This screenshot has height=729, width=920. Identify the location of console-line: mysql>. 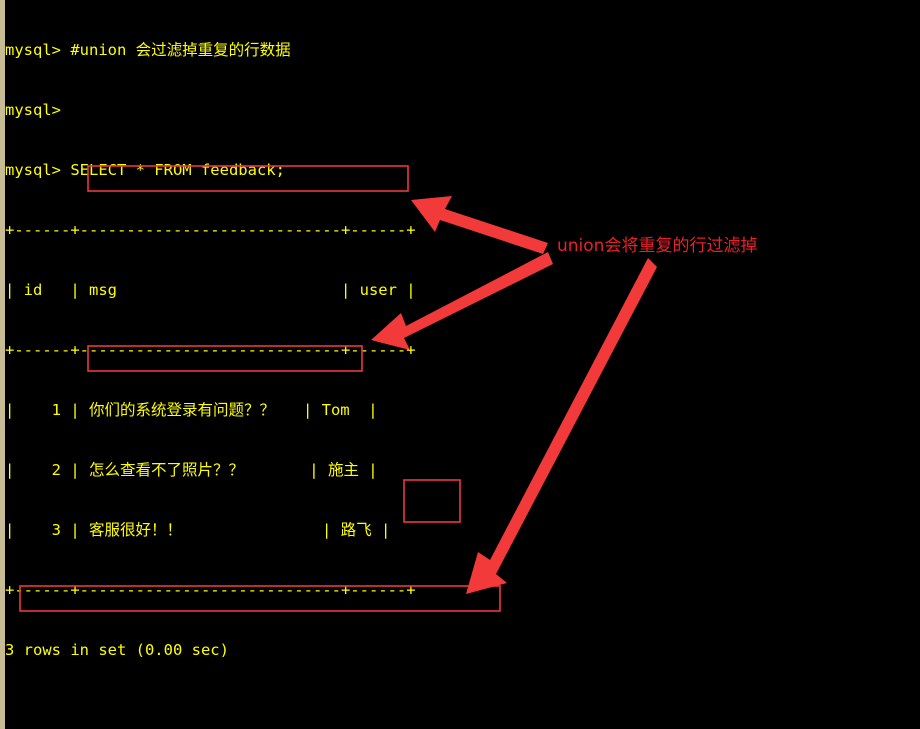
(33, 110).